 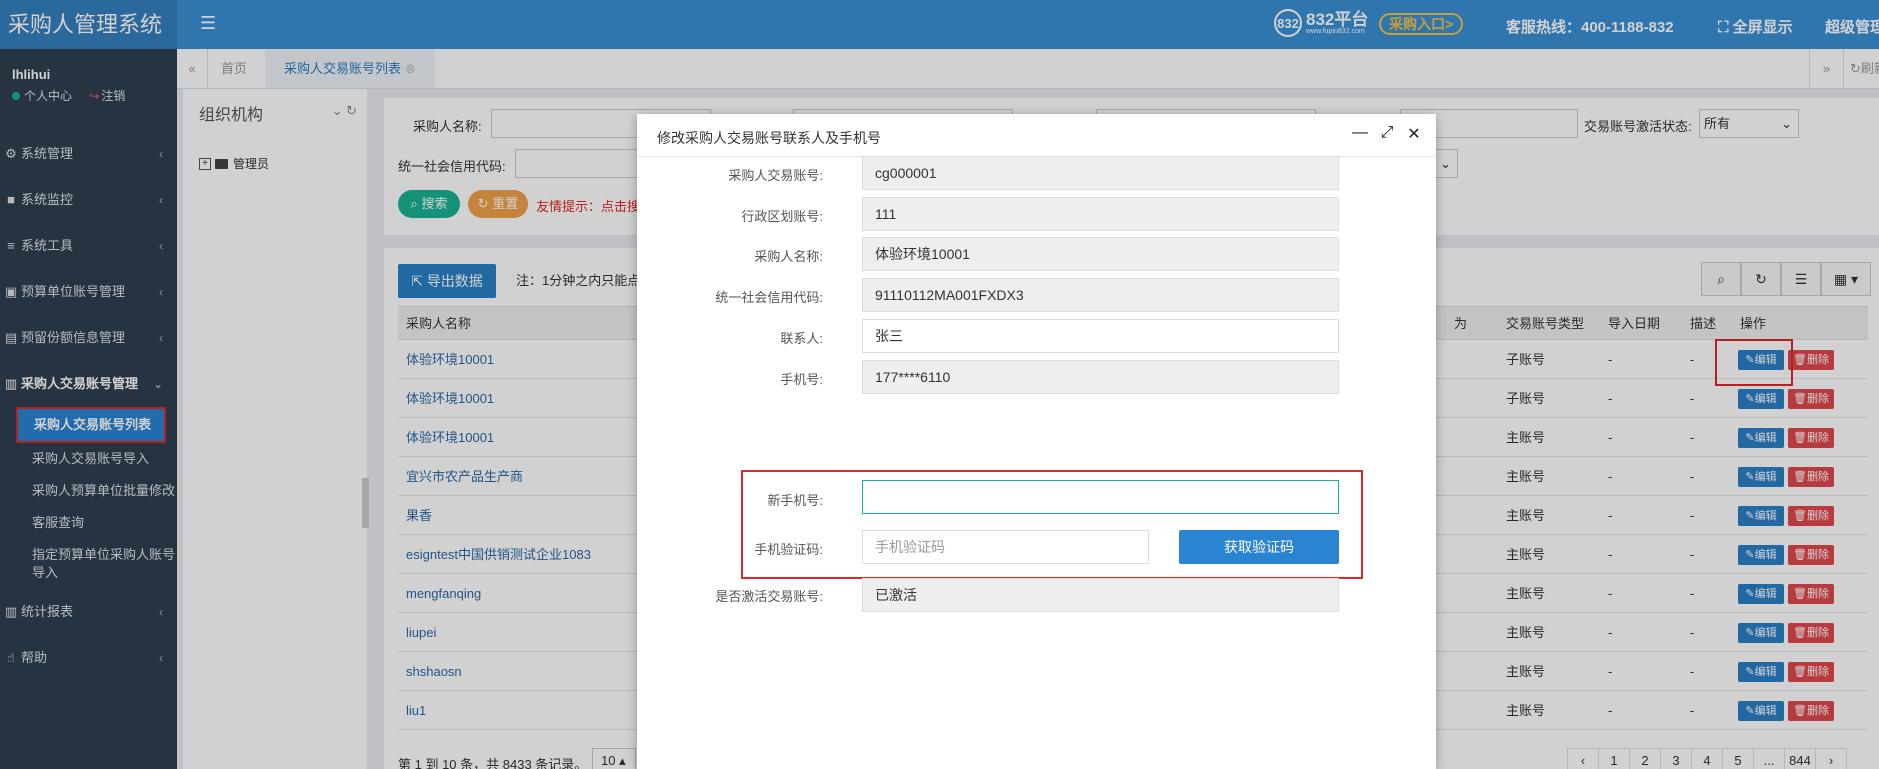 What do you see at coordinates (1036, 135) in the screenshot?
I see `modal-header: 修改采购人交易账号联系人及手机号 — ⤢ ✕` at bounding box center [1036, 135].